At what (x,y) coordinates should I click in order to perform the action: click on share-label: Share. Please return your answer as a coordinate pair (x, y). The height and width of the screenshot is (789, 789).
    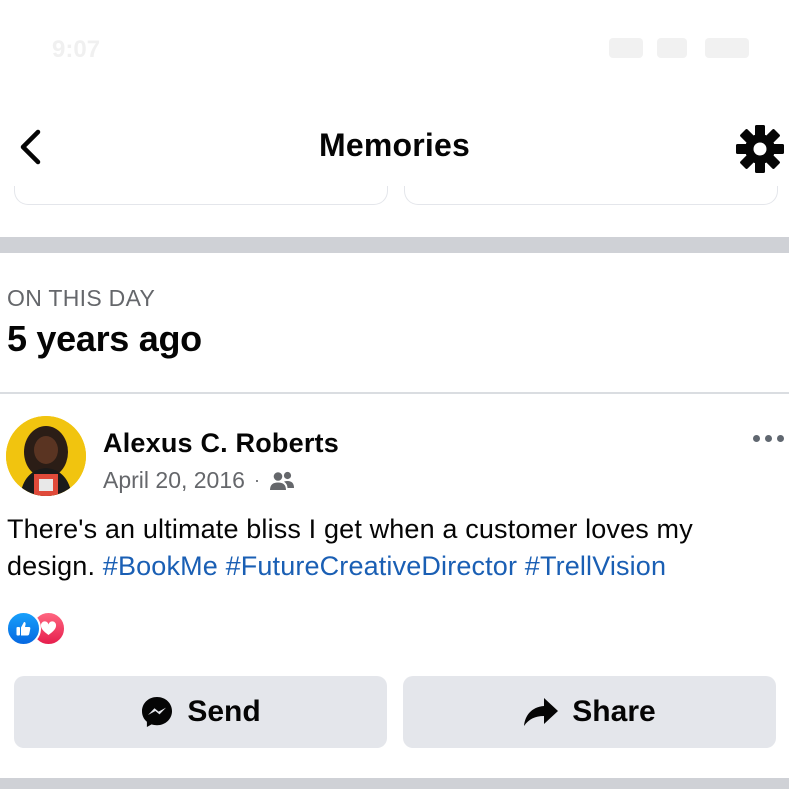
    Looking at the image, I should click on (614, 711).